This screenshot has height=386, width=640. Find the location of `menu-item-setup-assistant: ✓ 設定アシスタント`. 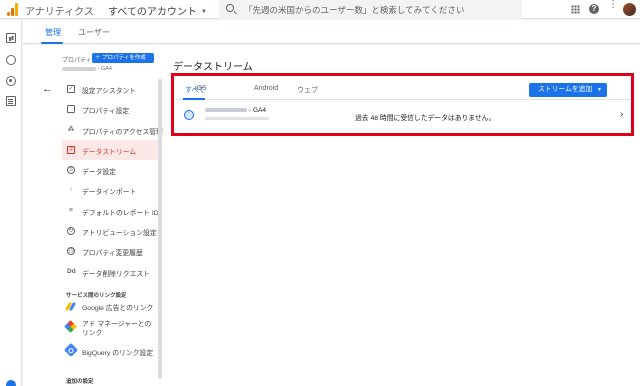

menu-item-setup-assistant: ✓ 設定アシスタント is located at coordinates (110, 89).